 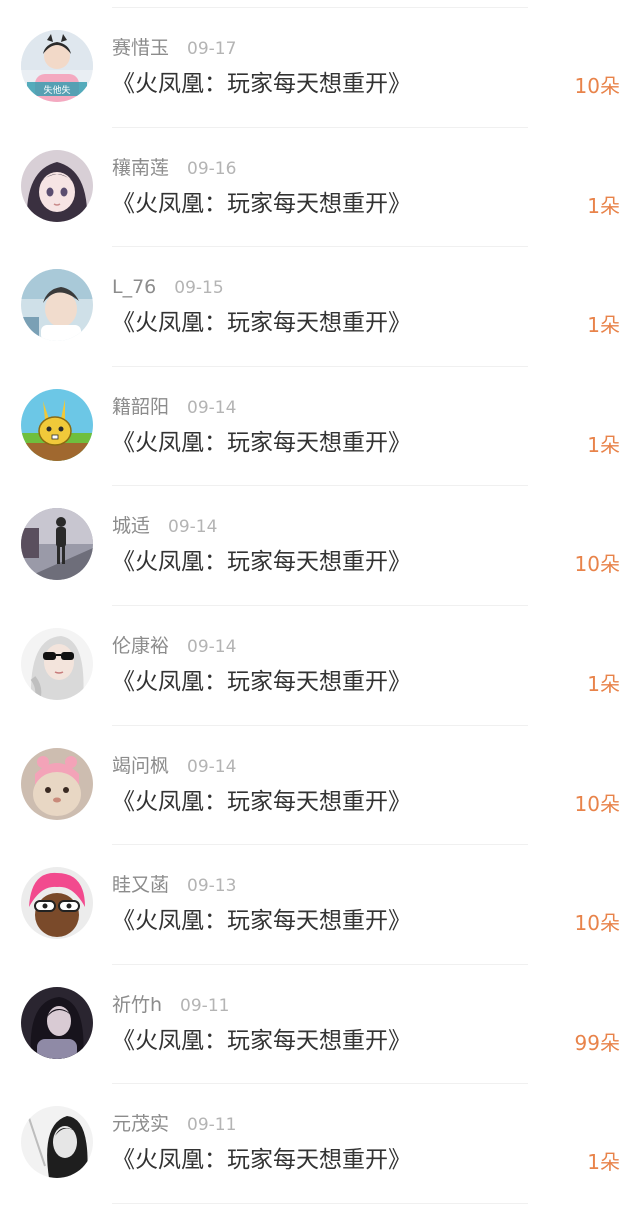 I want to click on date: 09-15, so click(x=199, y=288).